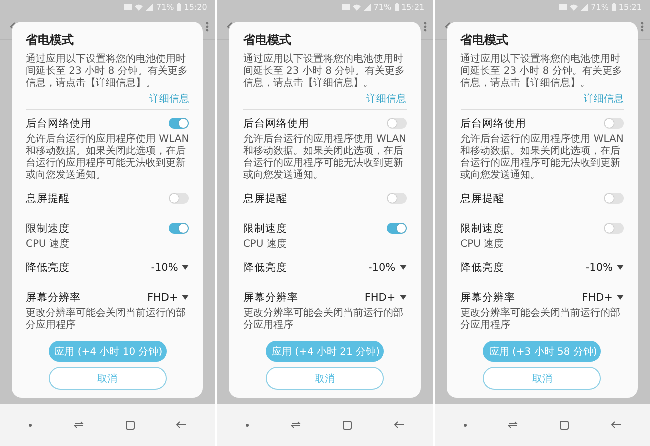 The width and height of the screenshot is (650, 446). What do you see at coordinates (107, 351) in the screenshot?
I see `apply-button: 应用 (+4 小时 10 分钟)` at bounding box center [107, 351].